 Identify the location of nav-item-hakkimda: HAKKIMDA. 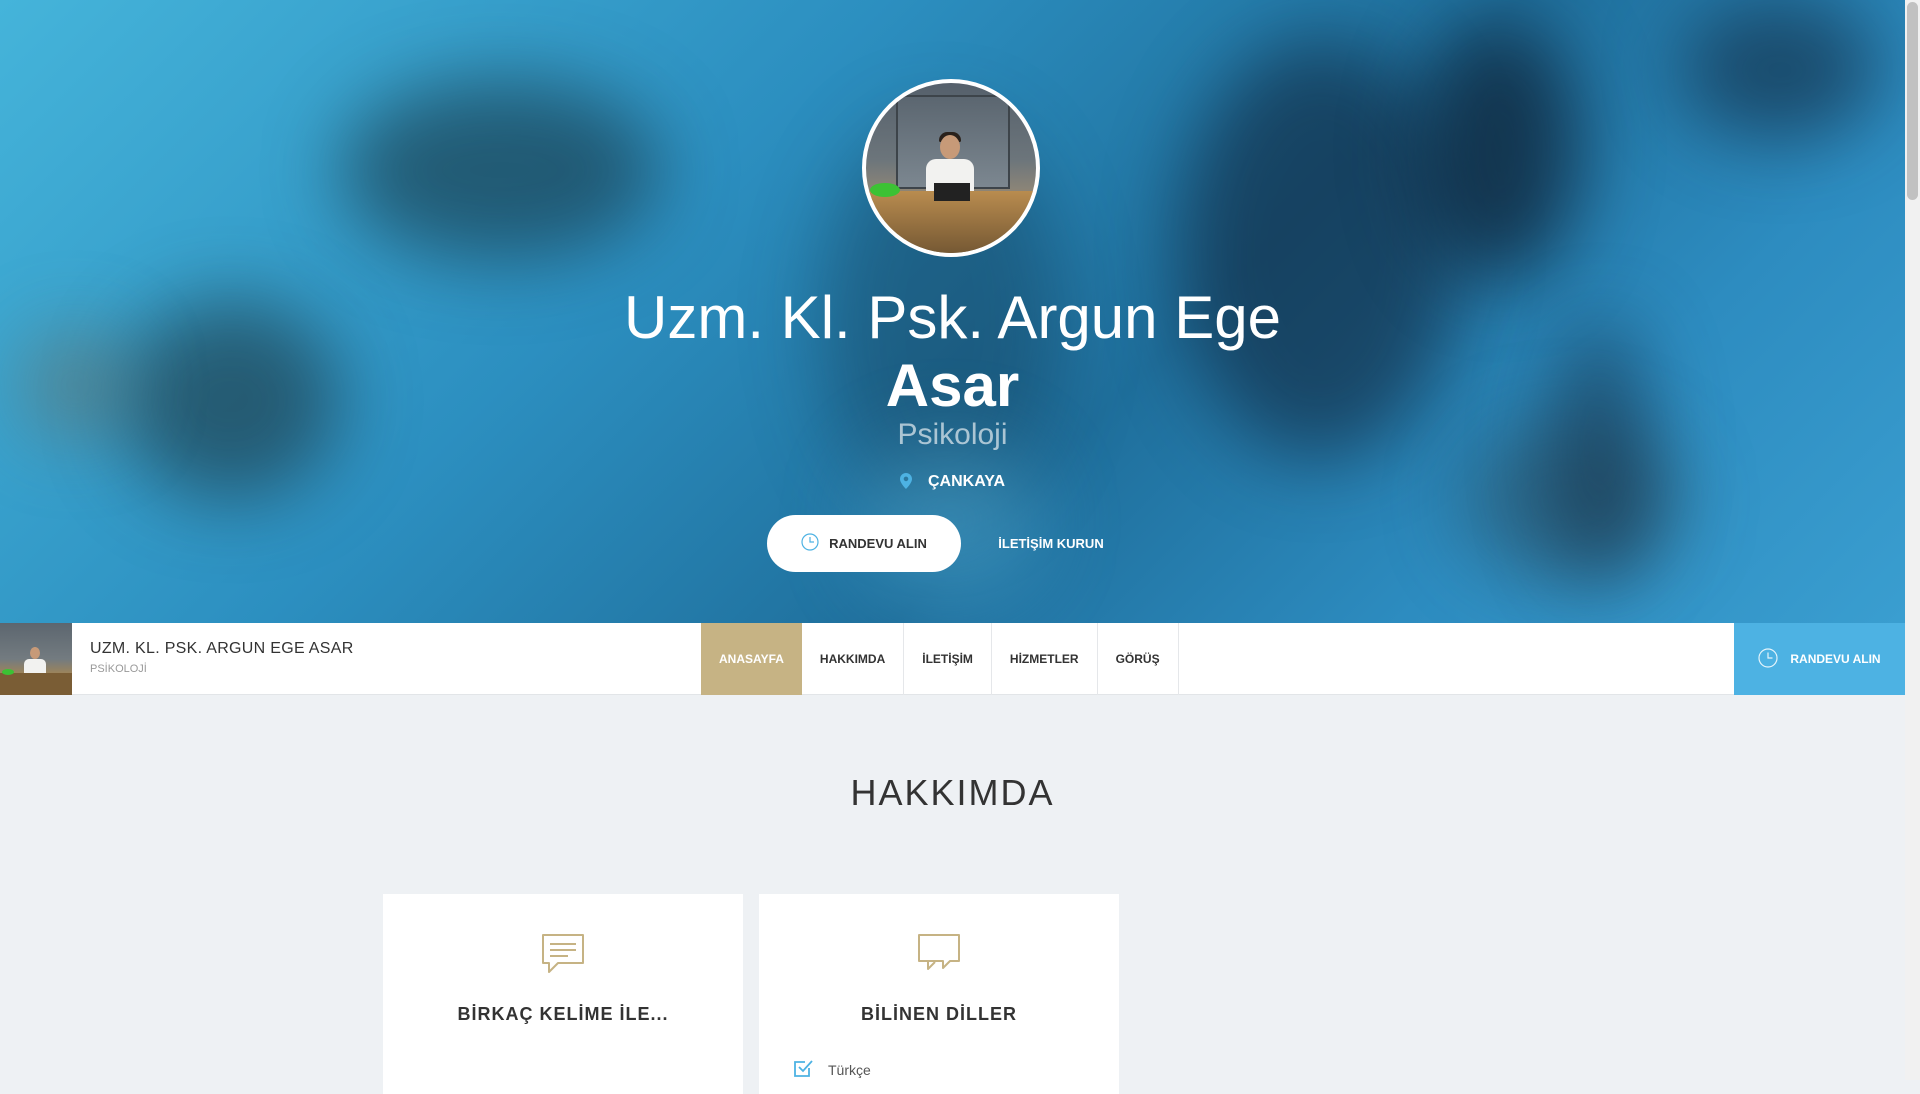
(853, 659).